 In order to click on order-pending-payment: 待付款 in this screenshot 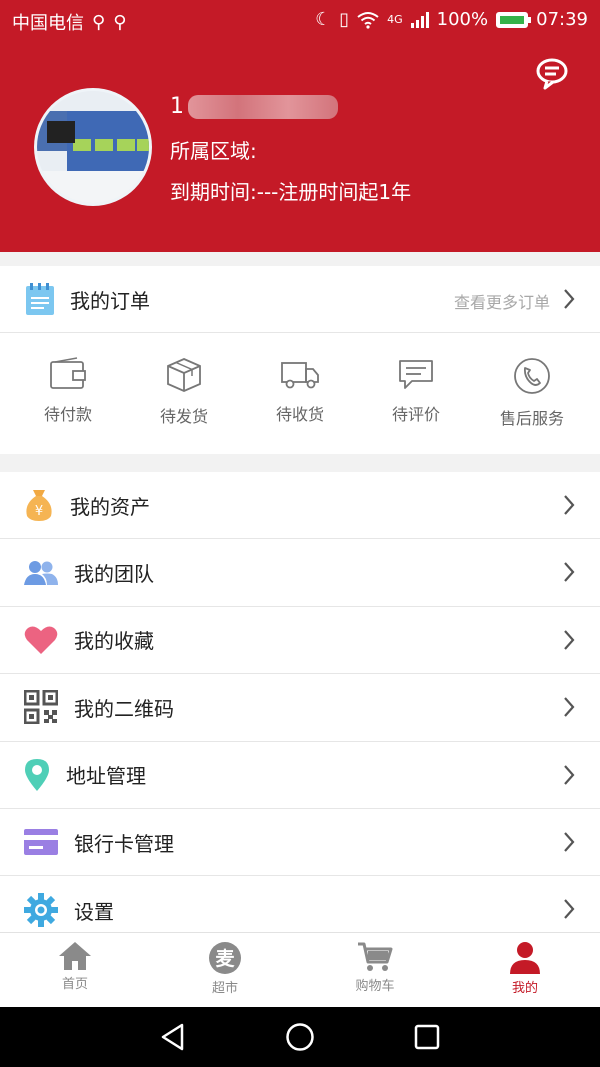, I will do `click(68, 393)`.